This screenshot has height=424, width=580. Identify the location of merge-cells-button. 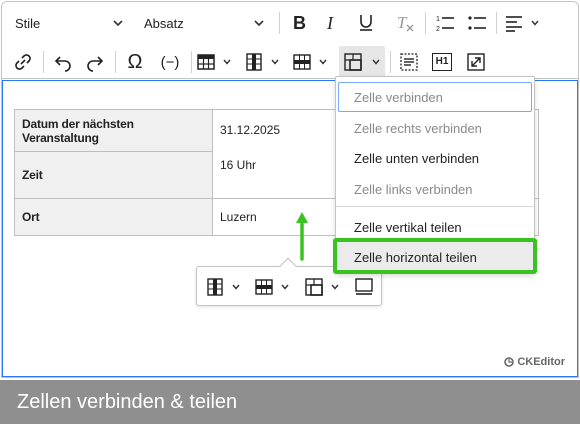
(362, 62).